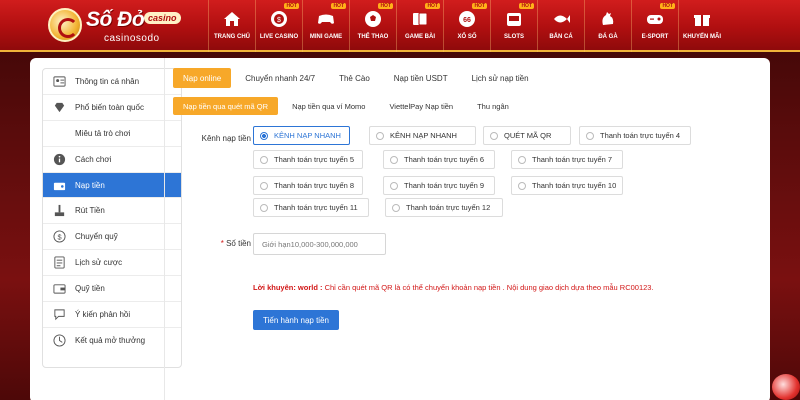  I want to click on sidebar-item-label: Phổ biến toàn quốc, so click(109, 107).